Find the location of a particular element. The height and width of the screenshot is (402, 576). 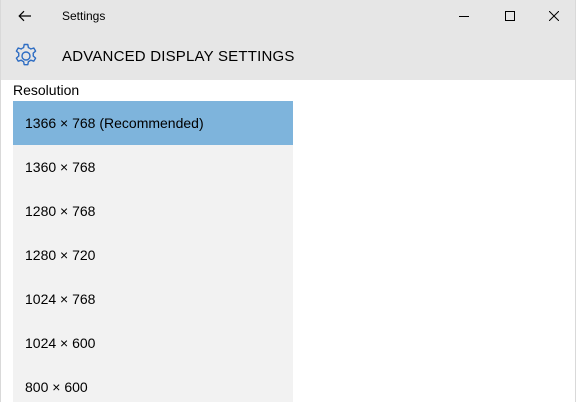

resolution-option-1366x768: 1366 × 768 (Recommended) is located at coordinates (153, 123).